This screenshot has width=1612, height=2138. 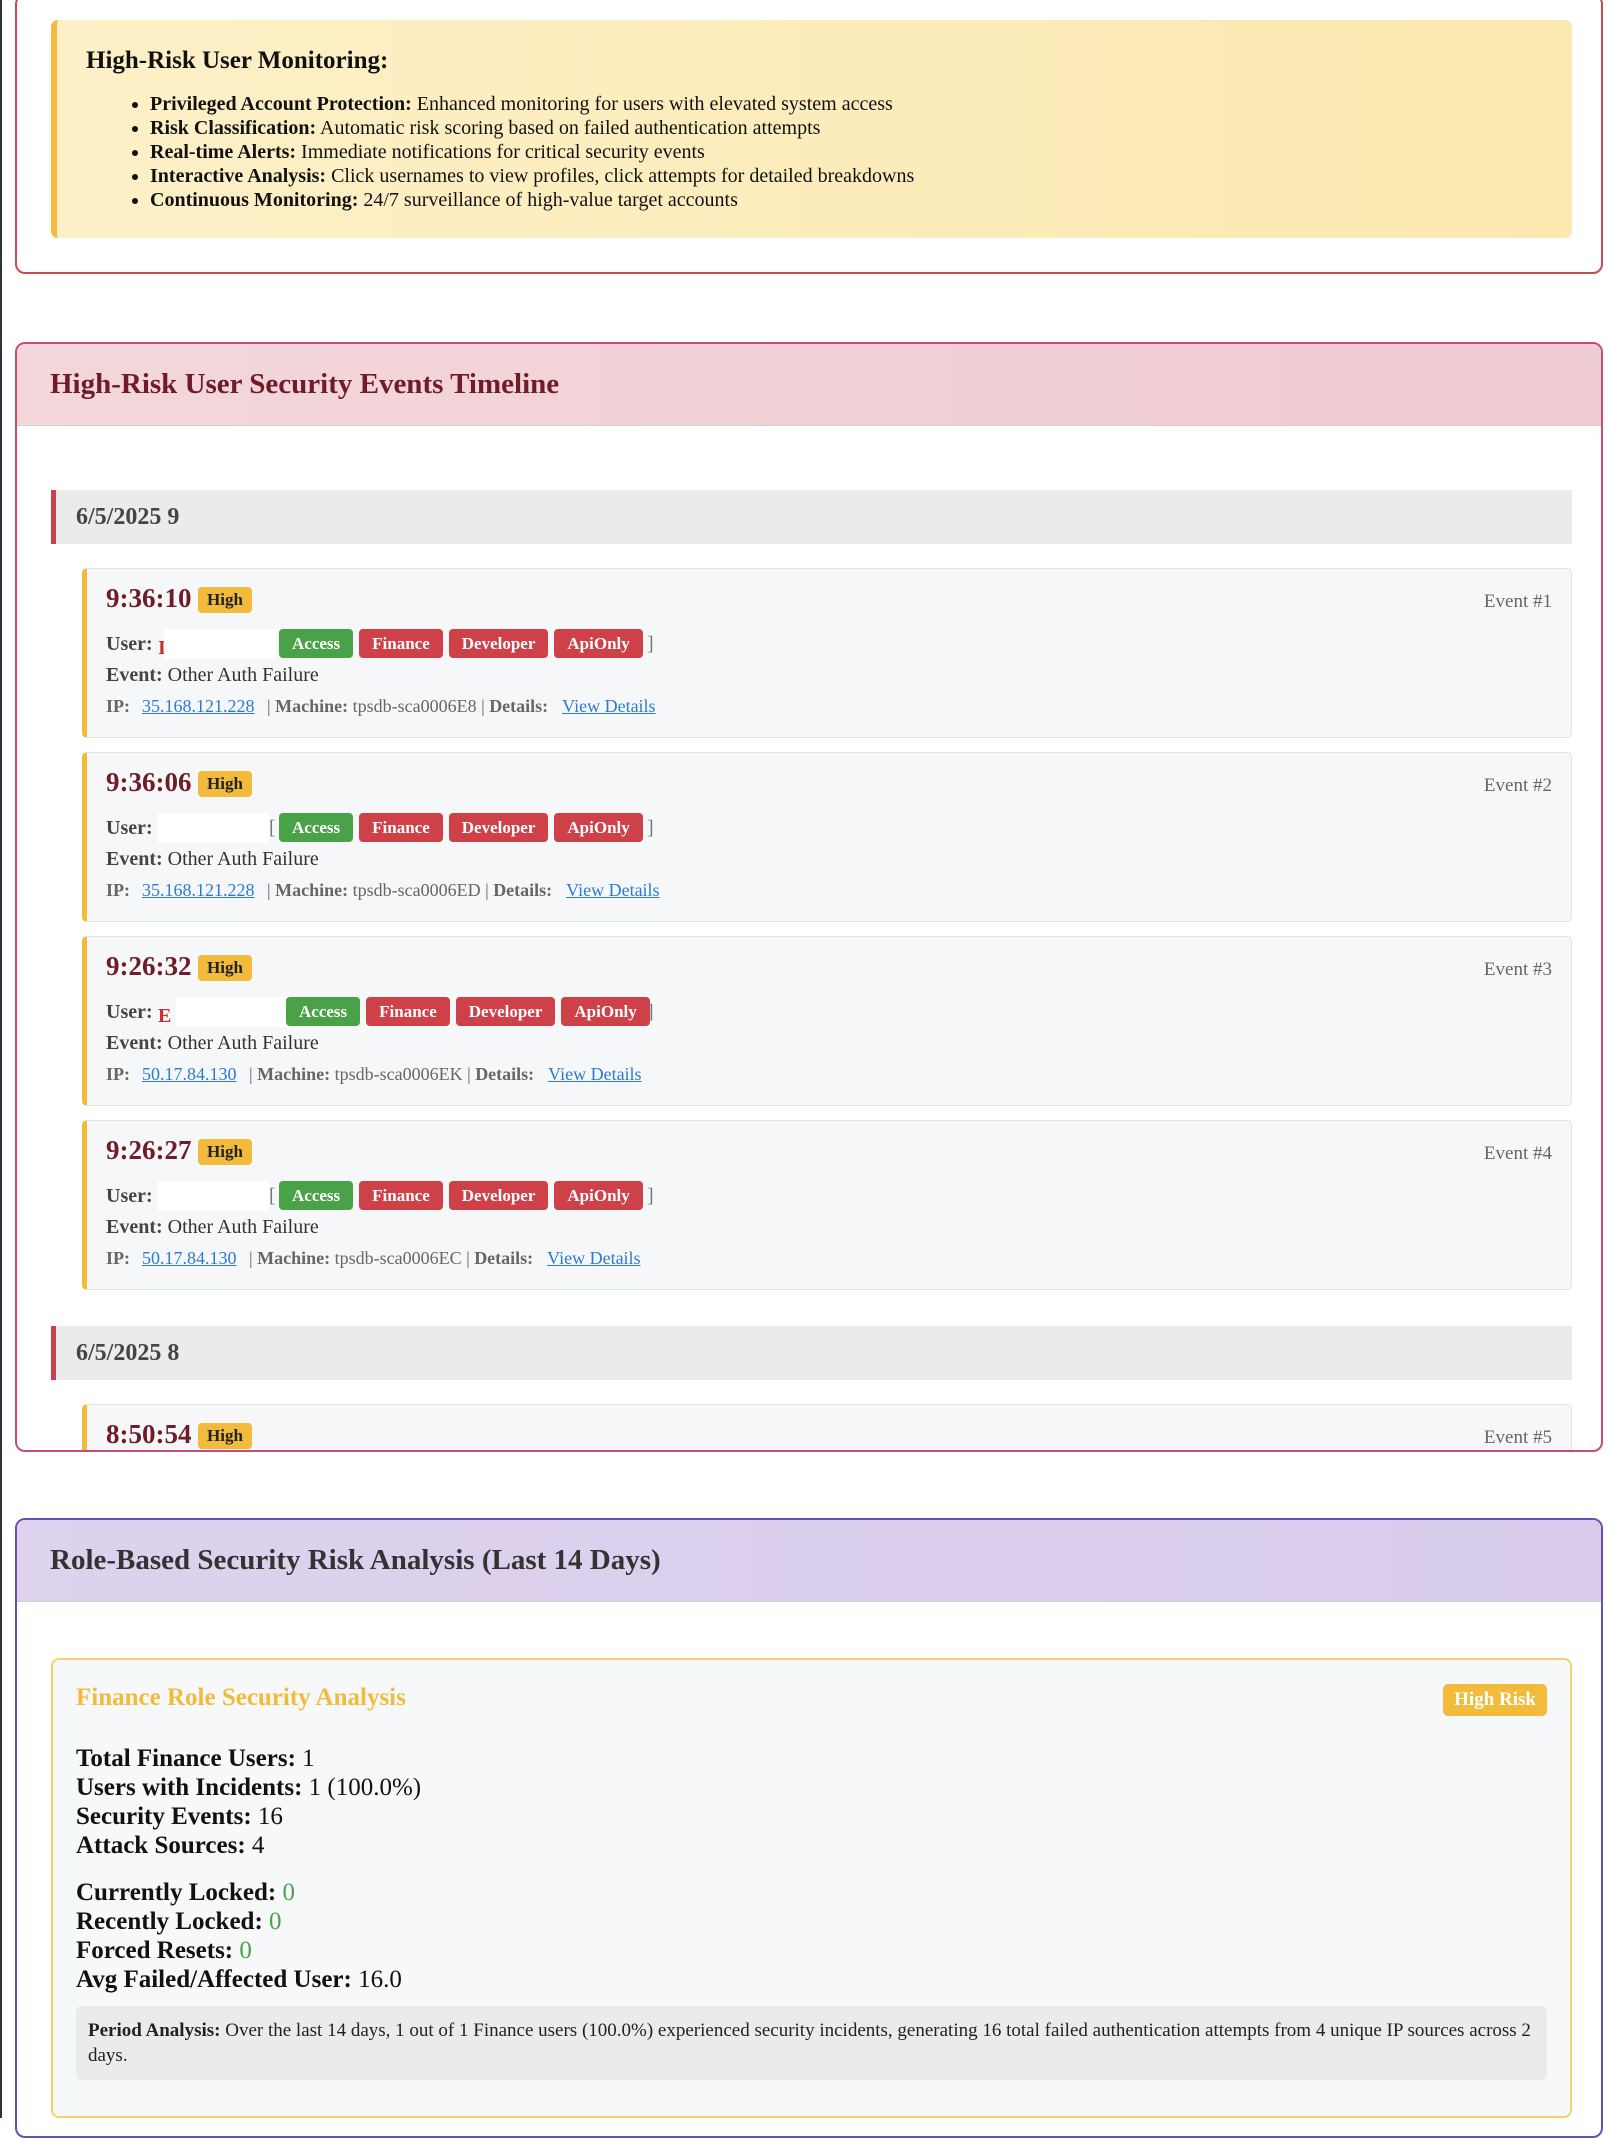 I want to click on event-time: 9:26:27, so click(x=149, y=1150).